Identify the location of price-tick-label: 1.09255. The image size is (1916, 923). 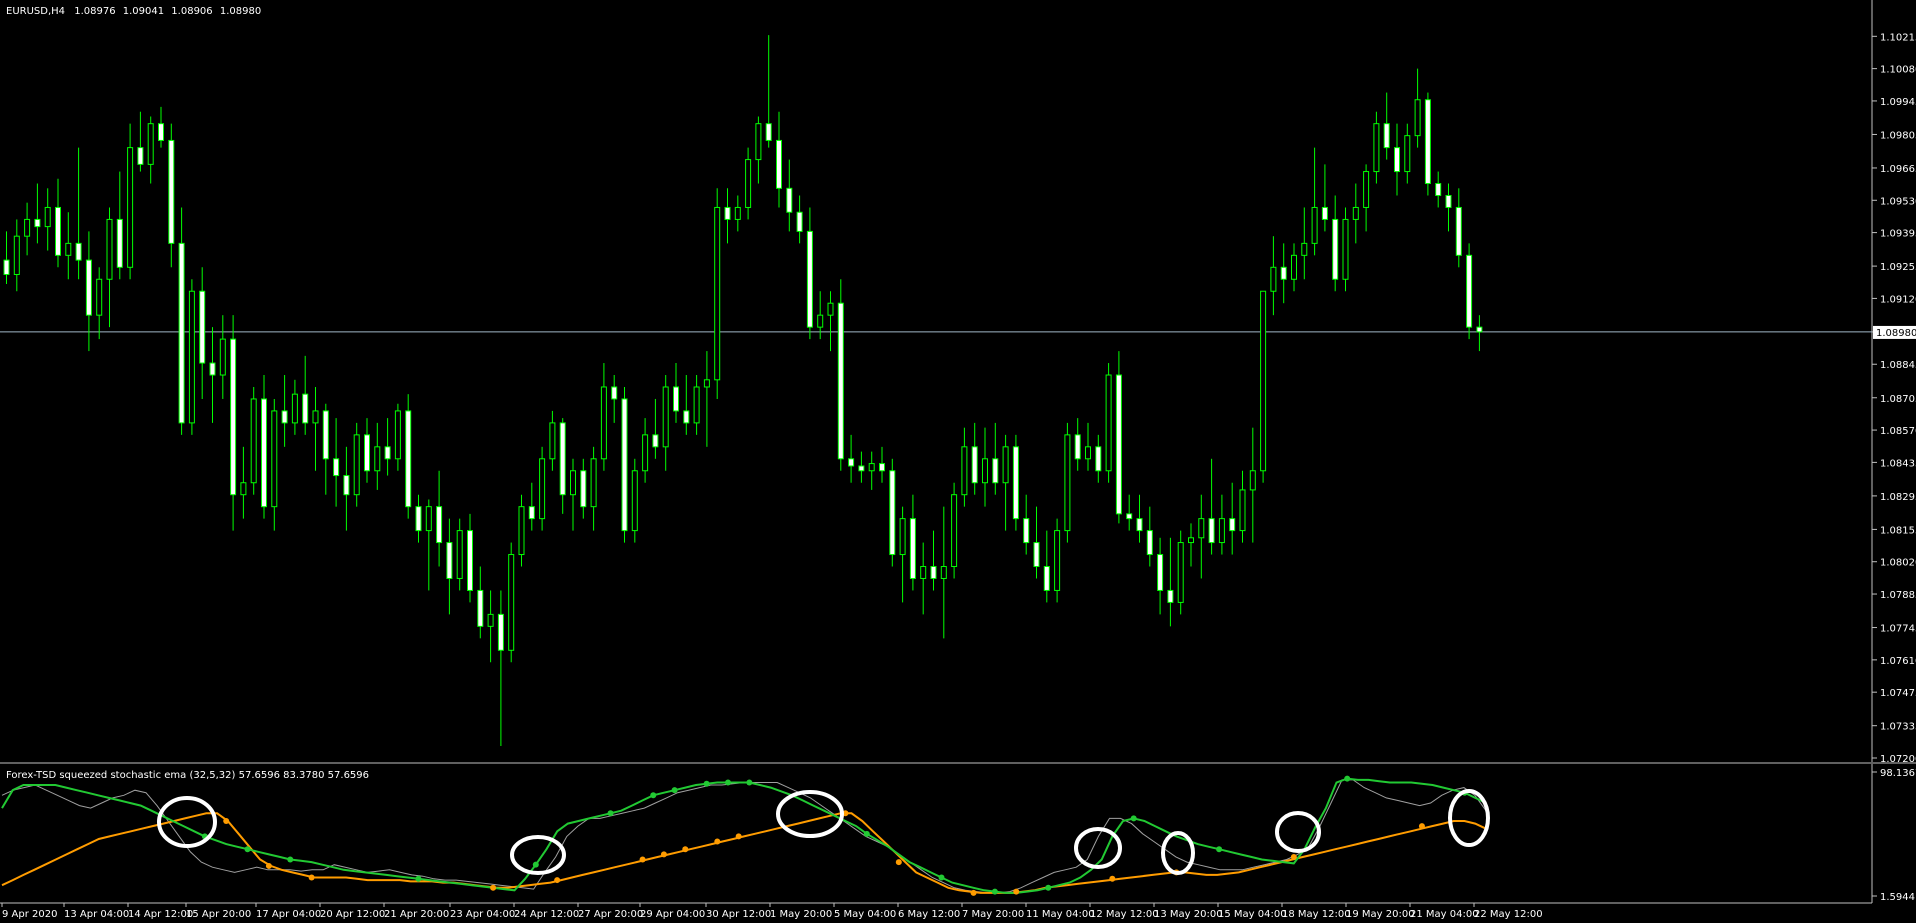
(1898, 267).